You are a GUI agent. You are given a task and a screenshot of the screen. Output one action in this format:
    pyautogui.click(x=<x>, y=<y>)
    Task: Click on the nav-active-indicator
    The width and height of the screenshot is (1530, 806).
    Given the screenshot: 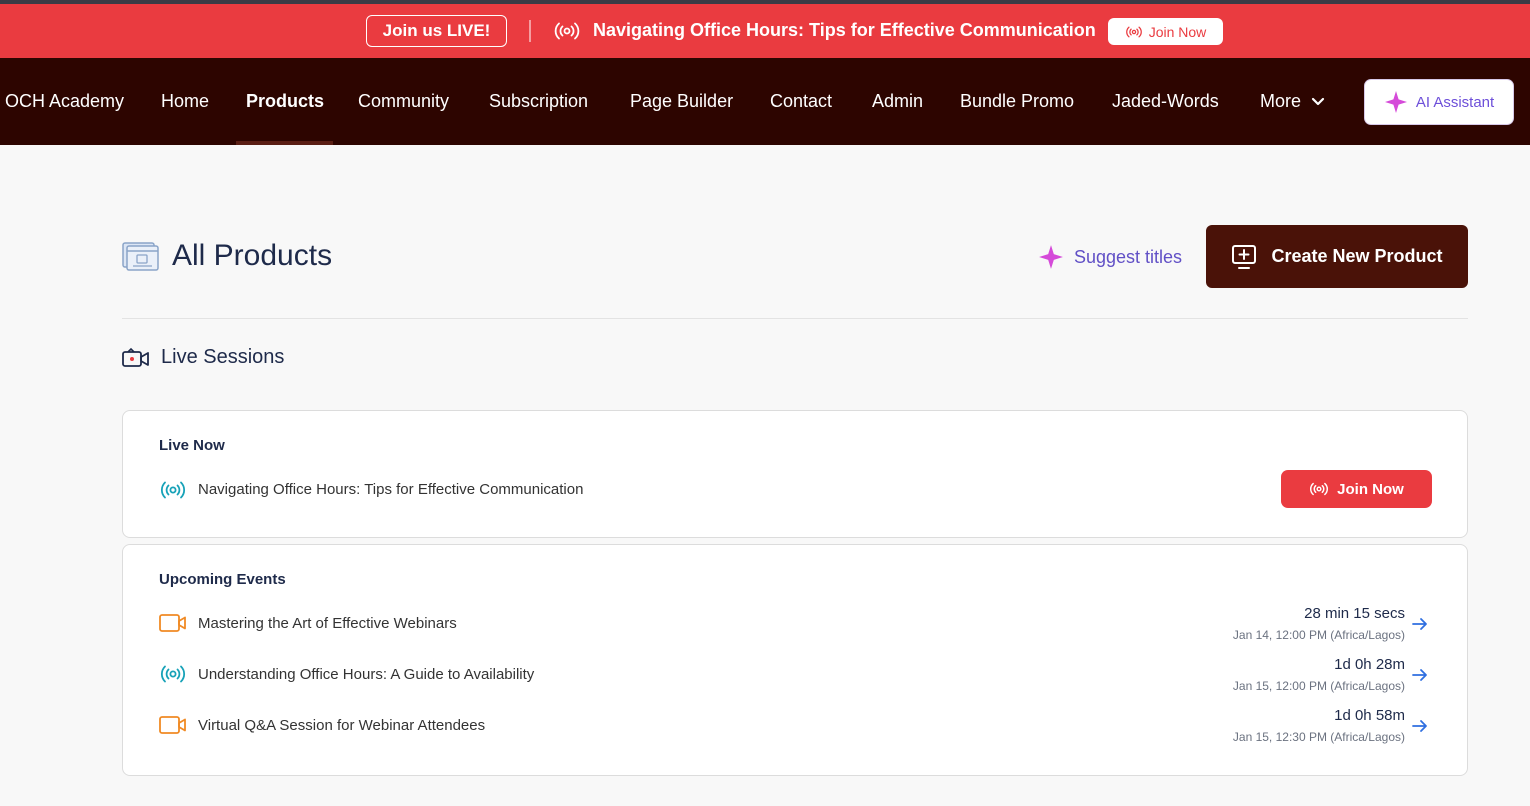 What is the action you would take?
    pyautogui.click(x=284, y=143)
    